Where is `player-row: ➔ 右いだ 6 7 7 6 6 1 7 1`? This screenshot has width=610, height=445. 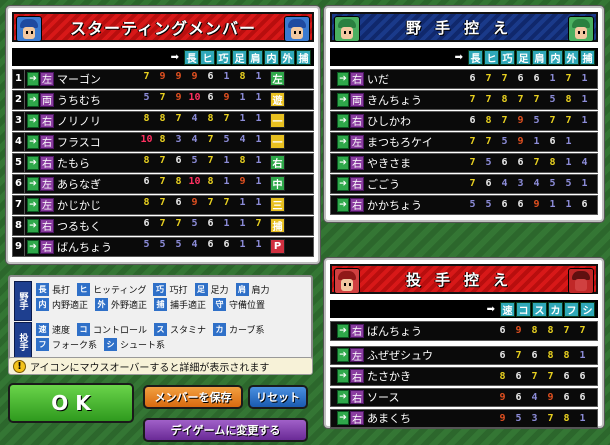 player-row: ➔ 右いだ 6 7 7 6 6 1 7 1 is located at coordinates (464, 79).